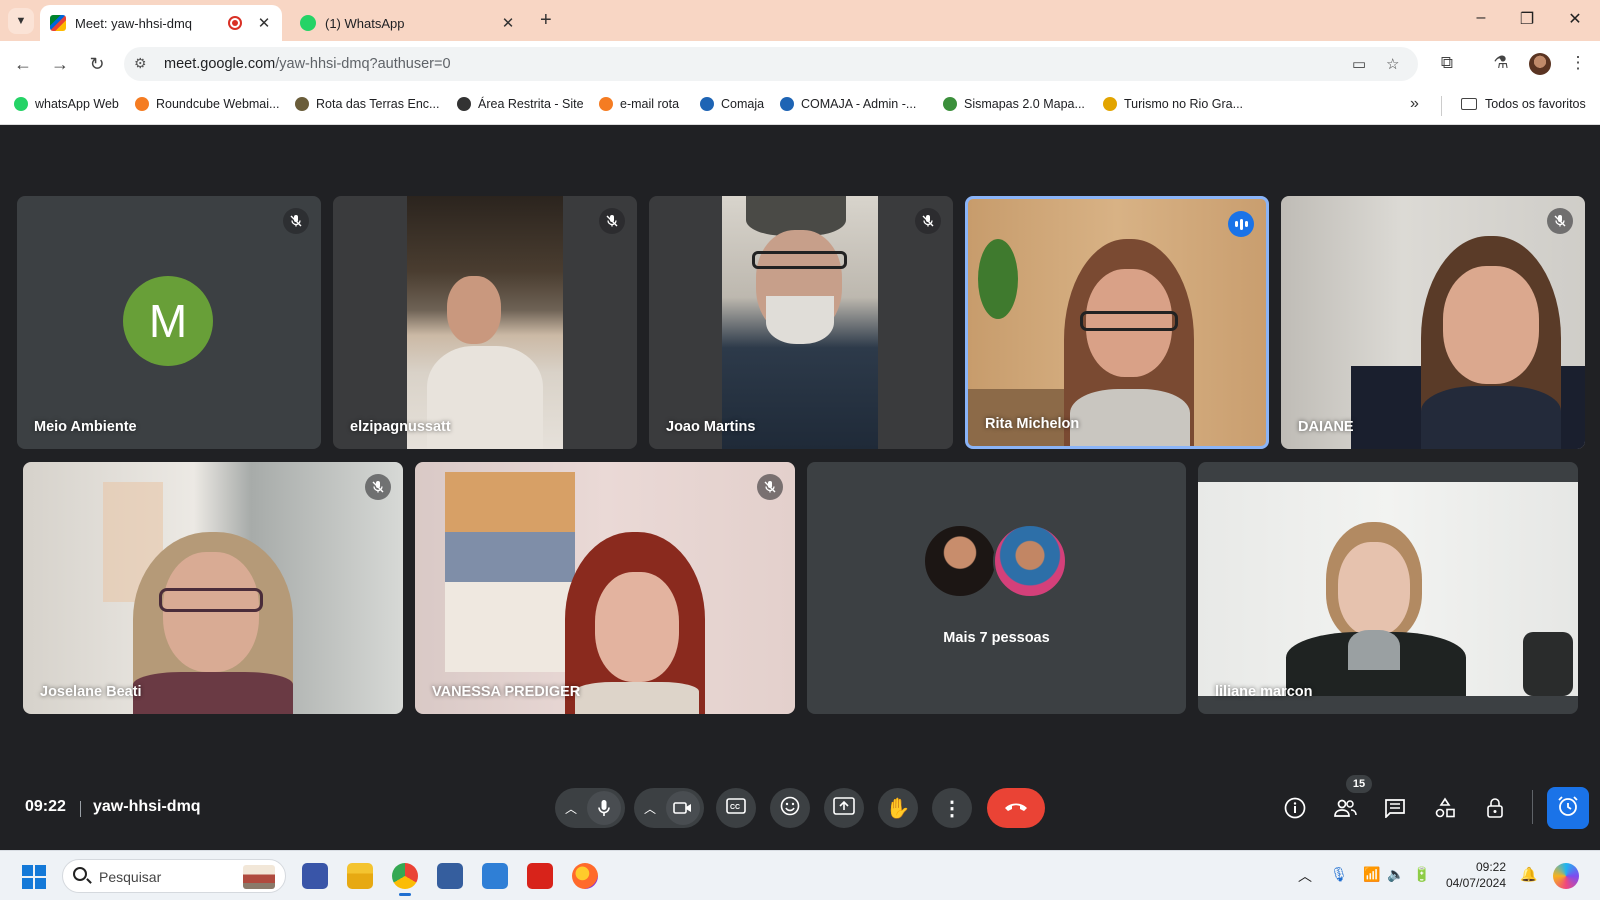  Describe the element at coordinates (1523, 104) in the screenshot. I see `all-bookmarks-button: Todos os favoritos` at that location.